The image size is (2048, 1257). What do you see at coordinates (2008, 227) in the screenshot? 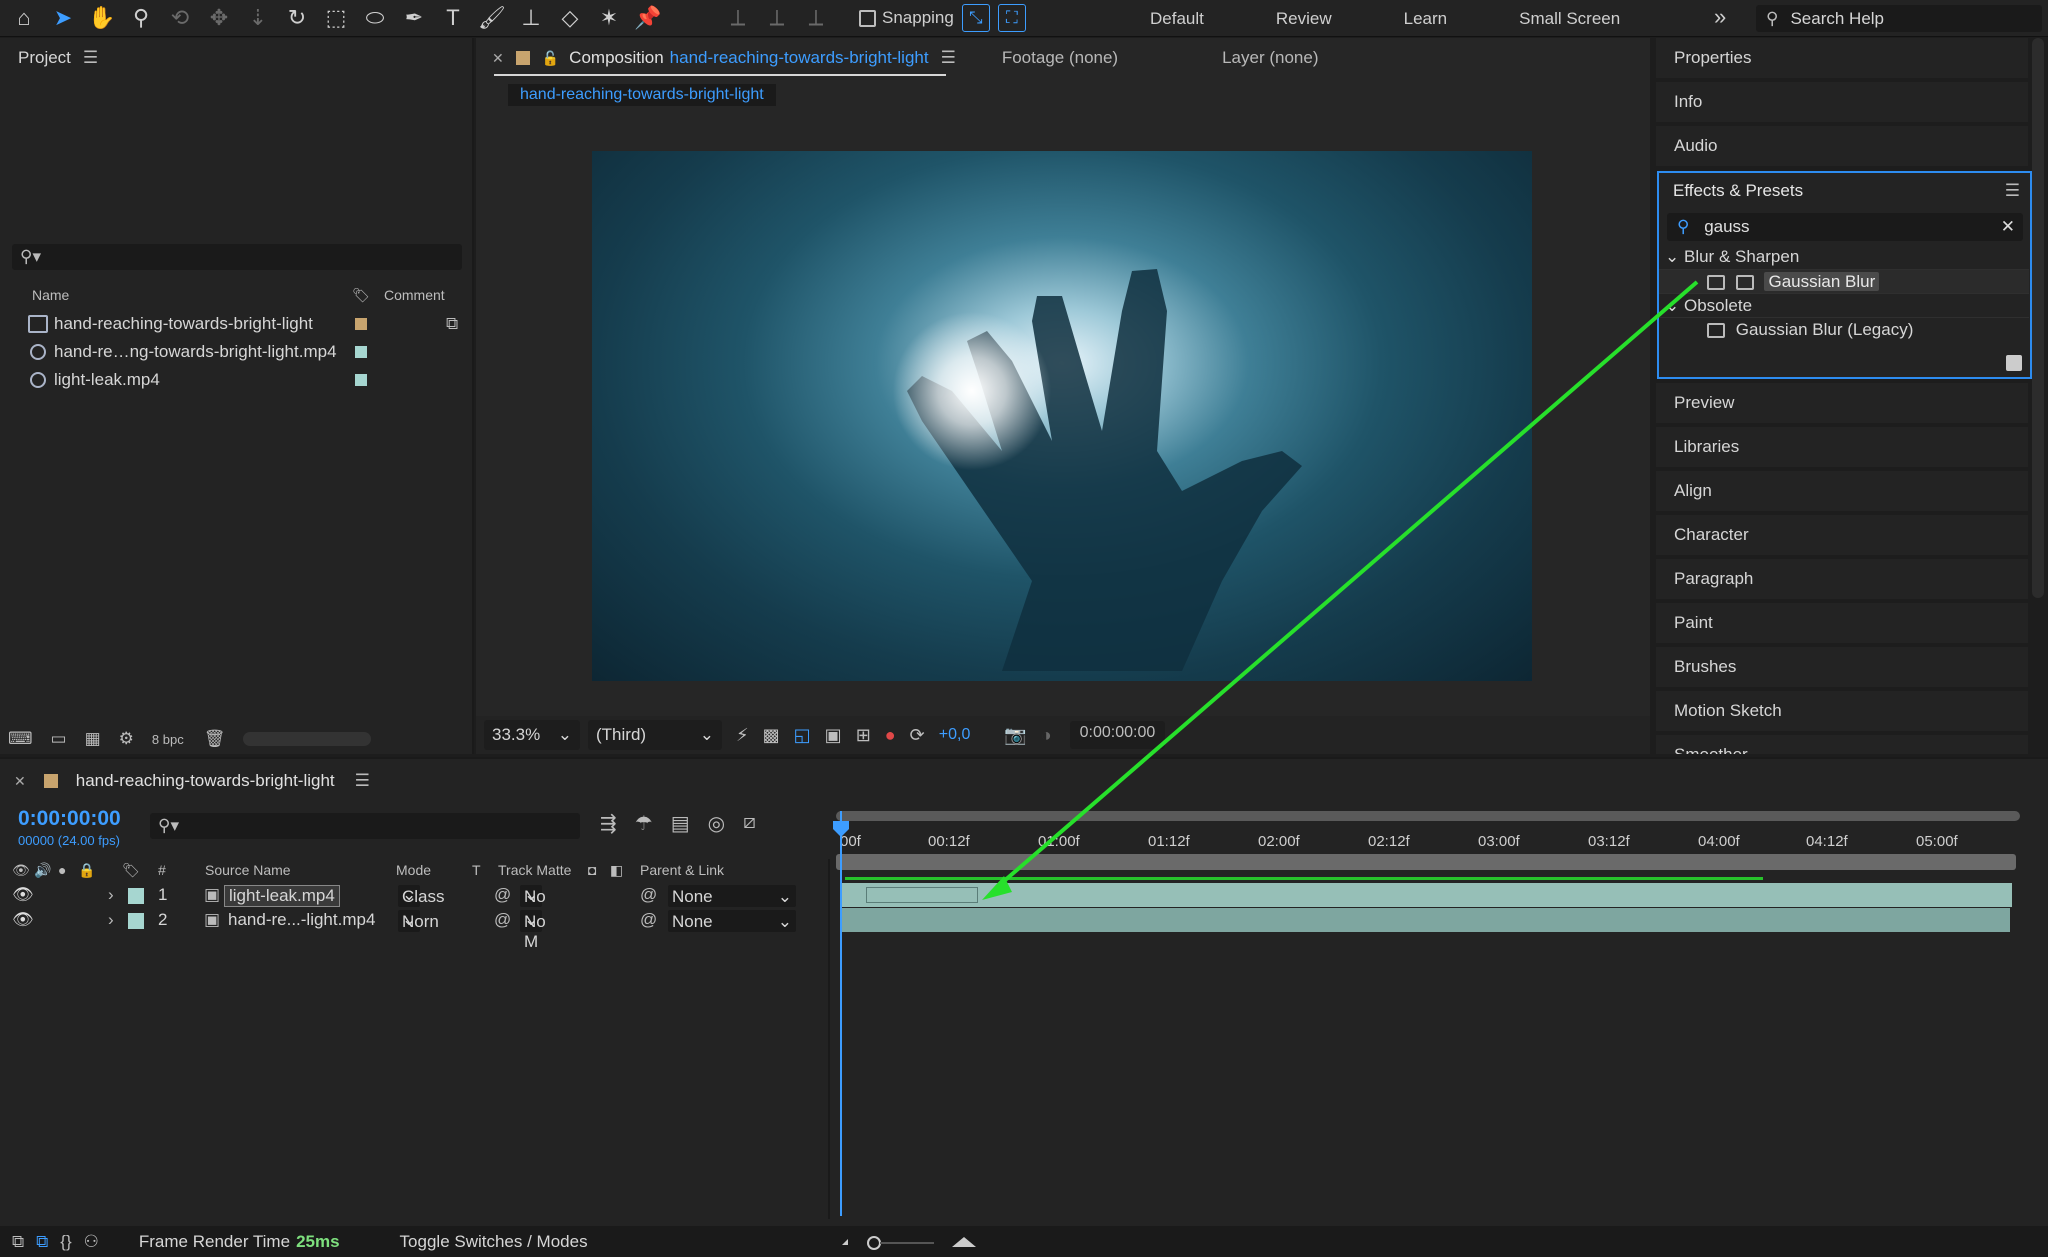
I see `clear-search-icon: ✕` at bounding box center [2008, 227].